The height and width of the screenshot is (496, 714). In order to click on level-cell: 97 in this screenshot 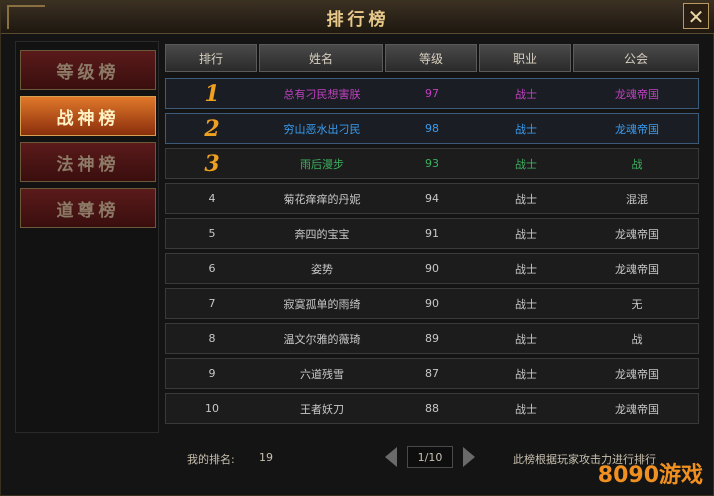, I will do `click(432, 93)`.